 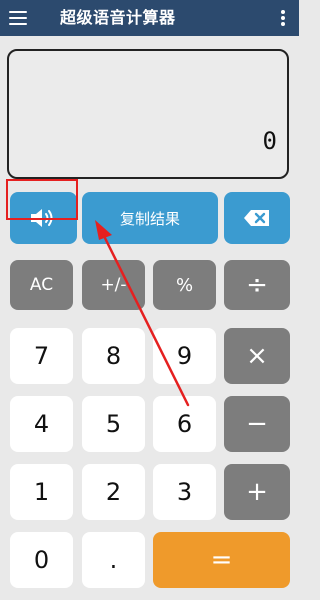 What do you see at coordinates (41, 218) in the screenshot?
I see `speaker-icon` at bounding box center [41, 218].